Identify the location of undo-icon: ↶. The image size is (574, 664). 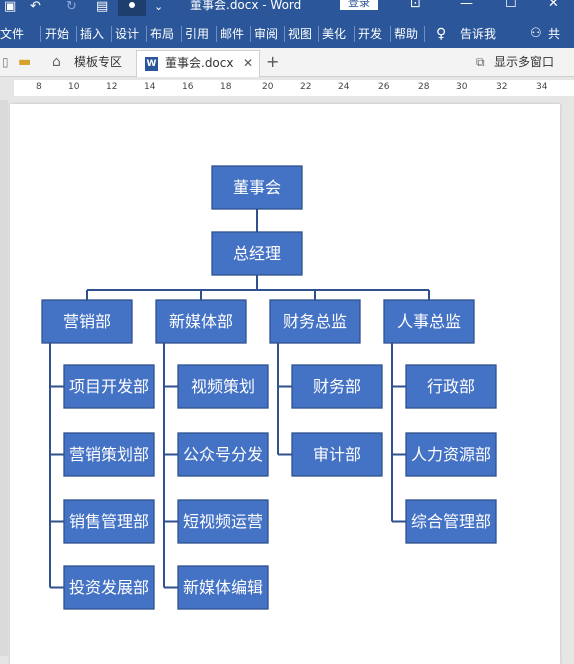
(35, 7).